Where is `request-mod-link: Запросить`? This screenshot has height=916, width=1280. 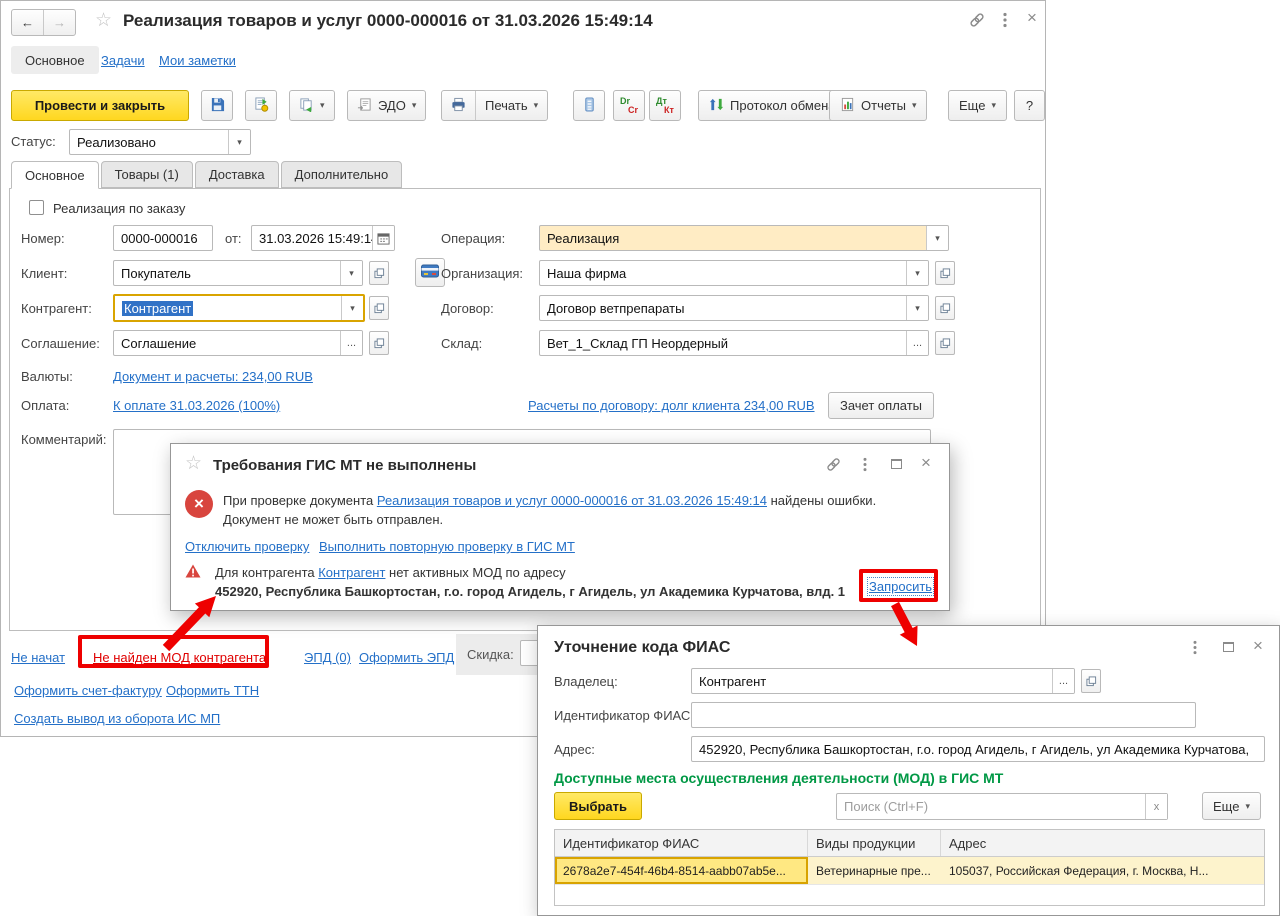 request-mod-link: Запросить is located at coordinates (900, 586).